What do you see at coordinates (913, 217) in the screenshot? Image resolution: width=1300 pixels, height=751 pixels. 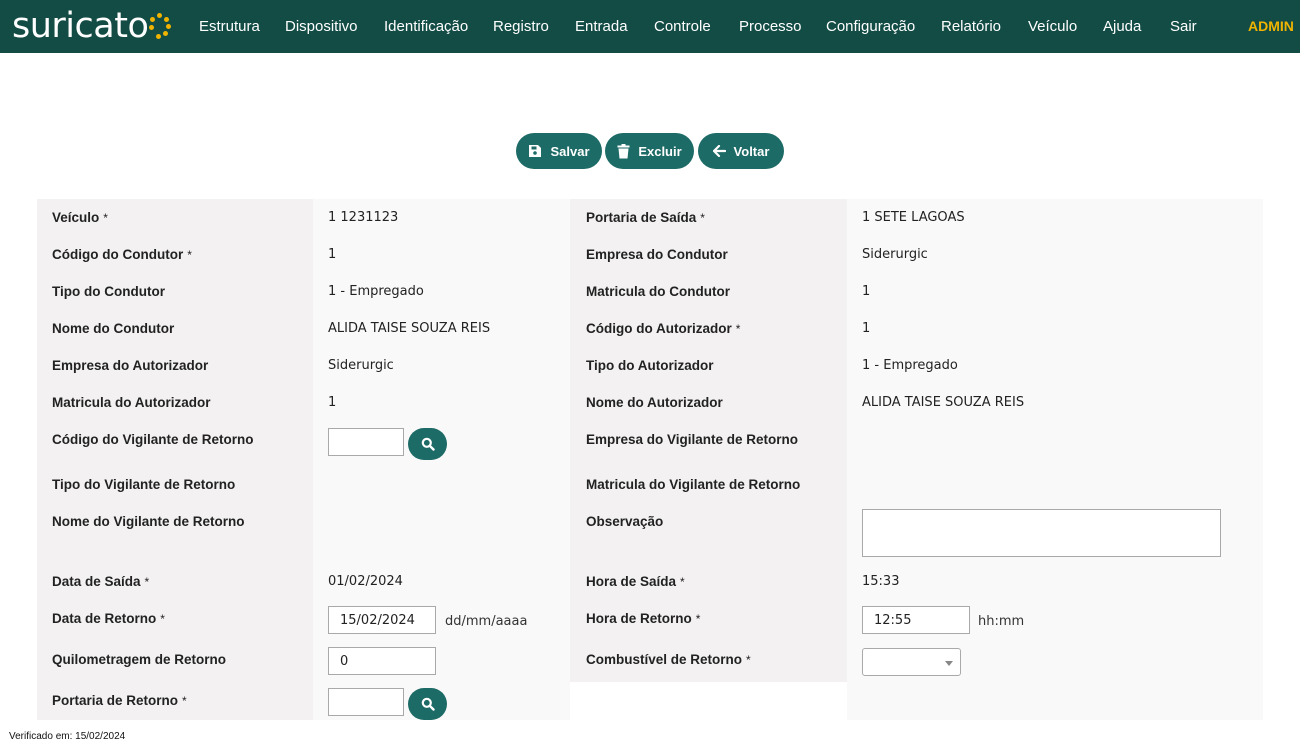 I see `value-portaria-saida: 1 SETE LAGOAS` at bounding box center [913, 217].